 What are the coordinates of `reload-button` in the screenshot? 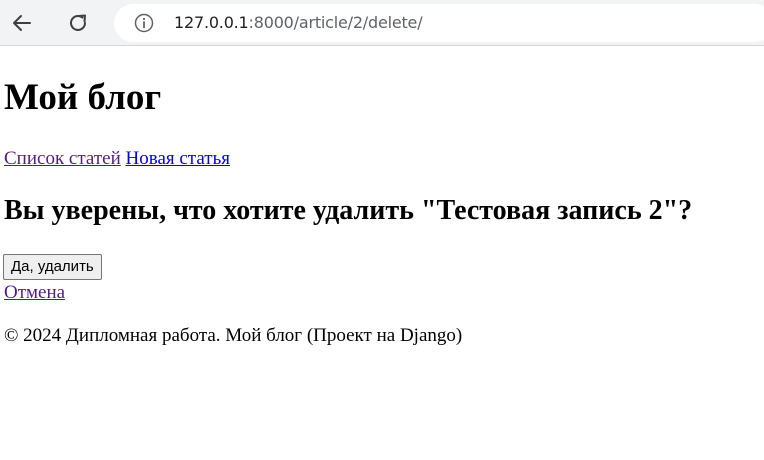 It's located at (78, 23).